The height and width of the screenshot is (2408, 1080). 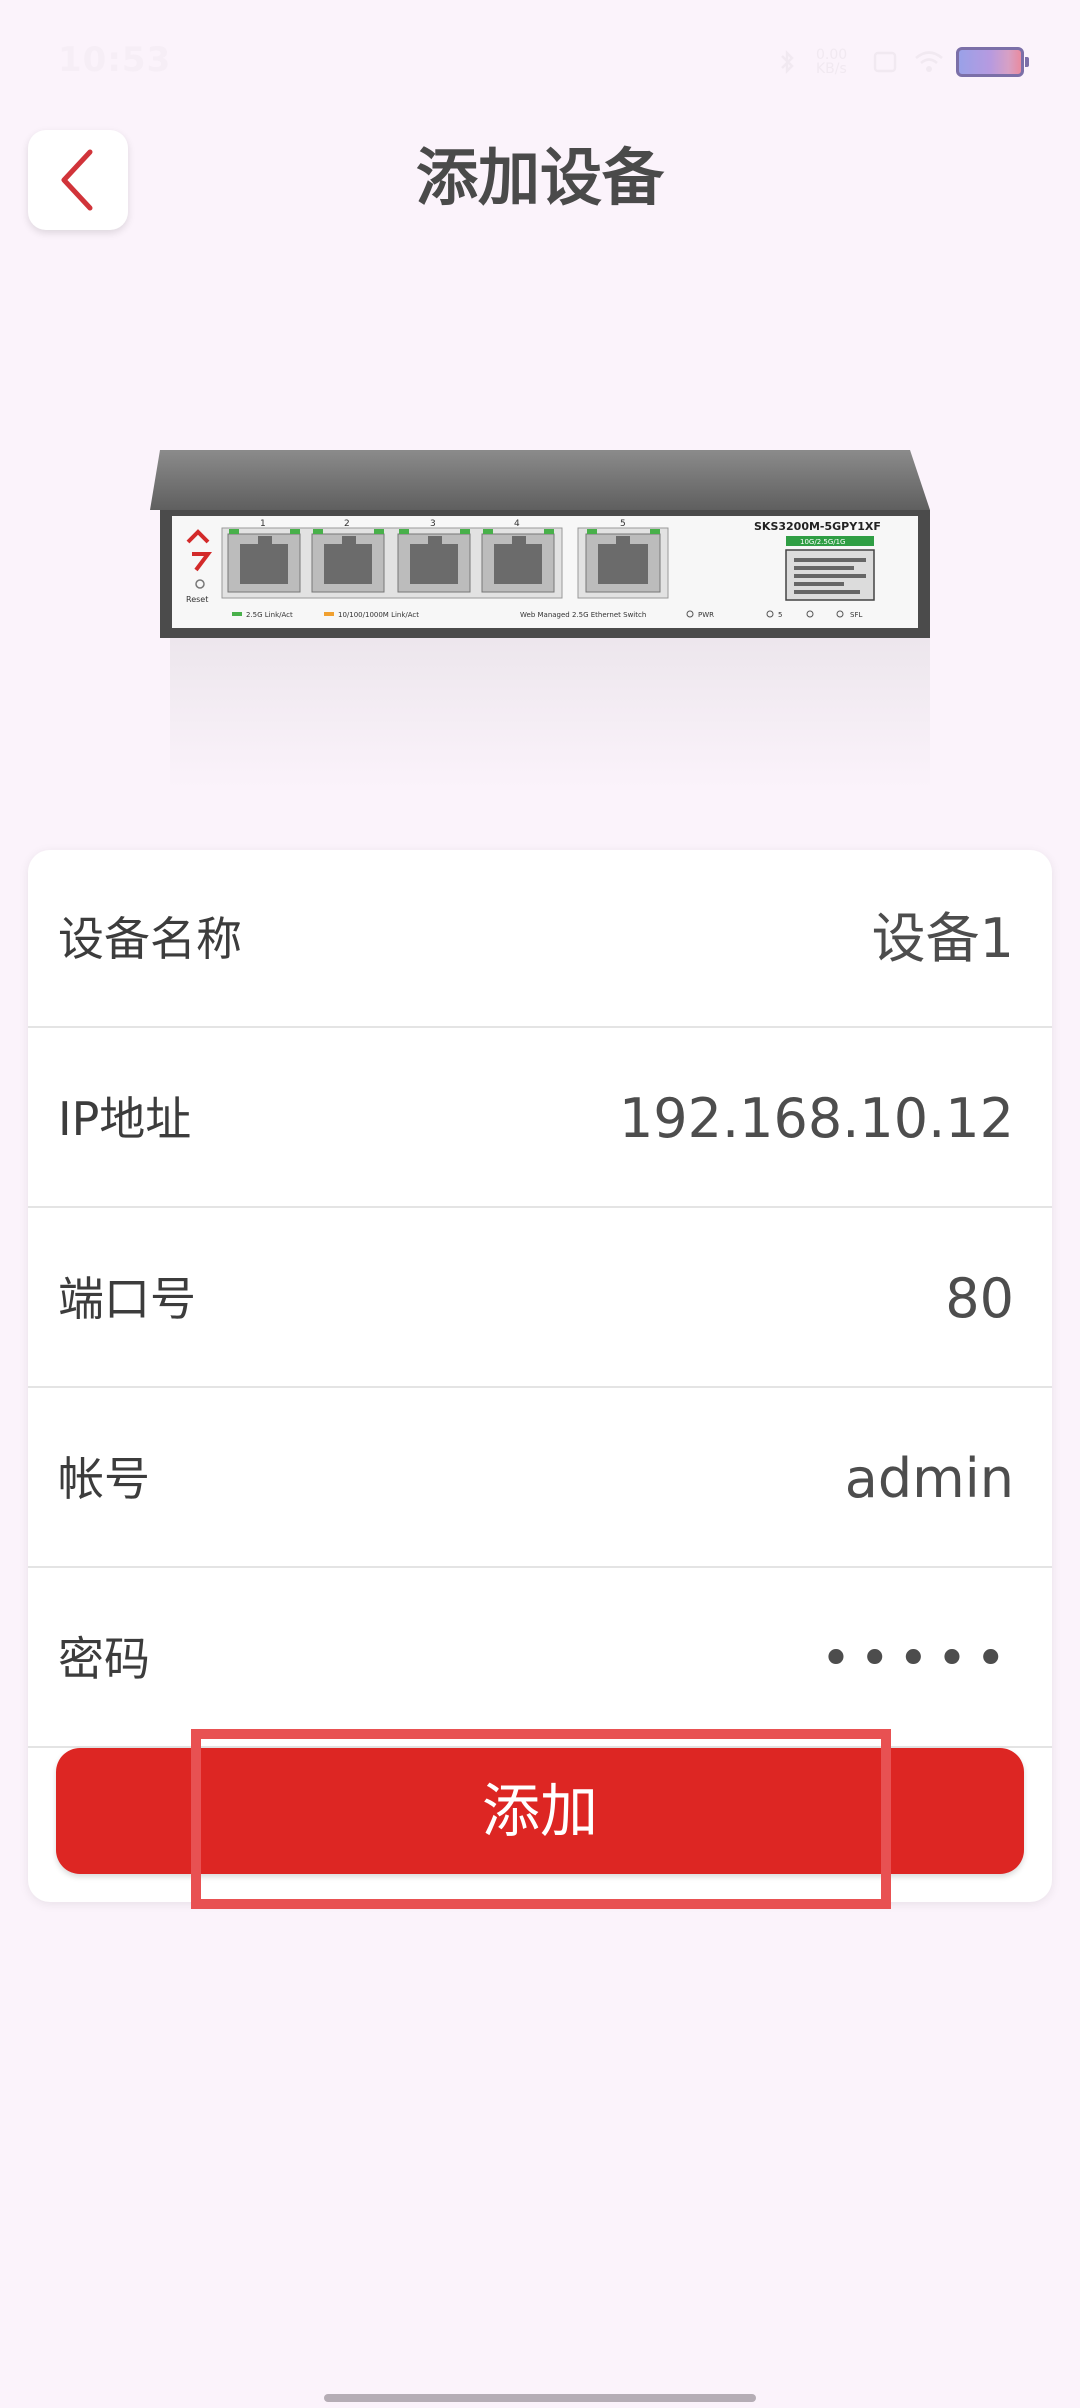 What do you see at coordinates (378, 615) in the screenshot?
I see `legend-text: 10/100/1000M Link/Act` at bounding box center [378, 615].